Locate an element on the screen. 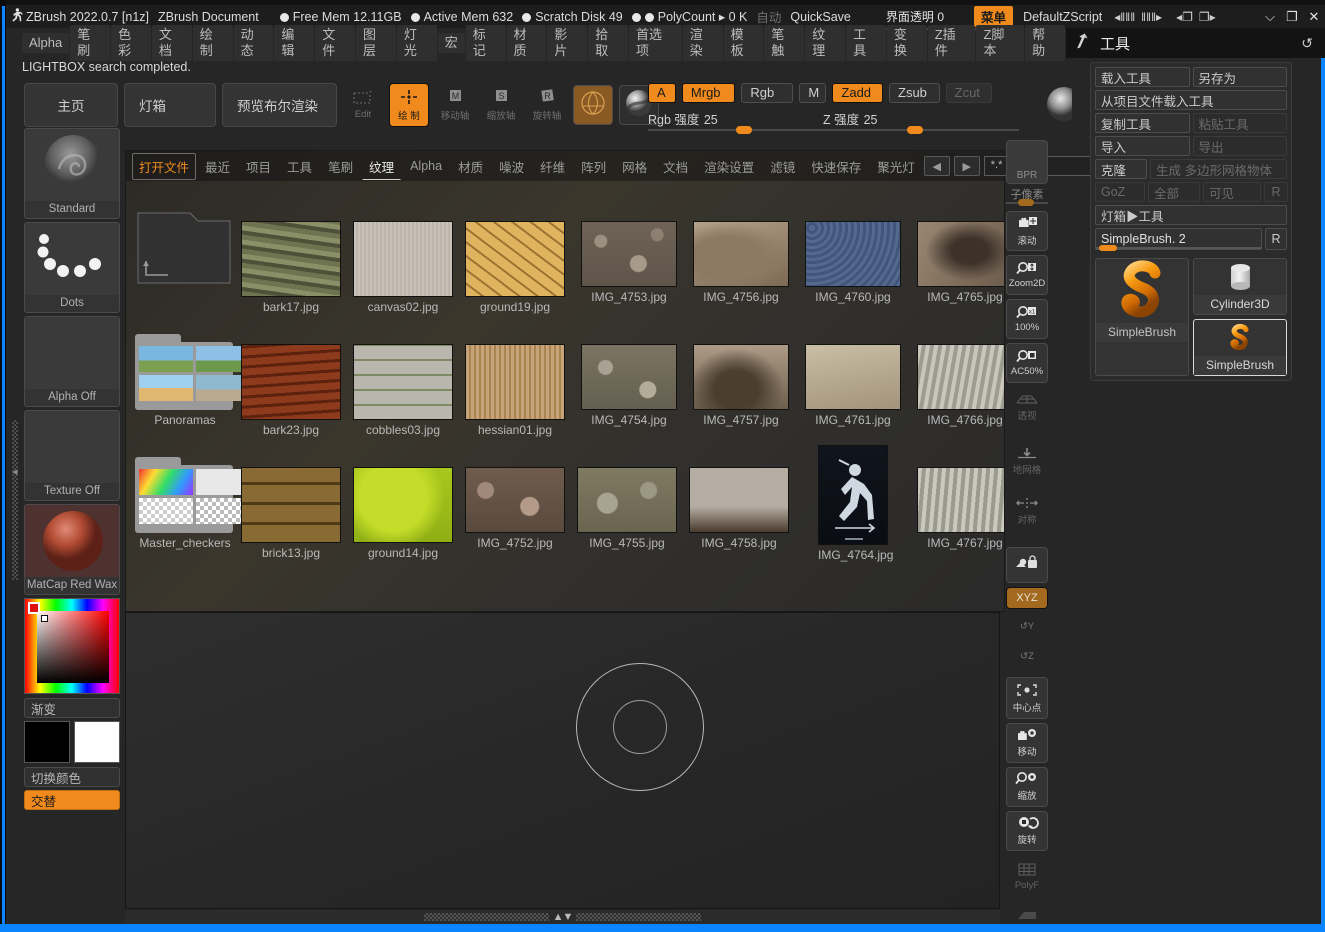 This screenshot has height=932, width=1325. zadd-button: Zadd is located at coordinates (858, 92).